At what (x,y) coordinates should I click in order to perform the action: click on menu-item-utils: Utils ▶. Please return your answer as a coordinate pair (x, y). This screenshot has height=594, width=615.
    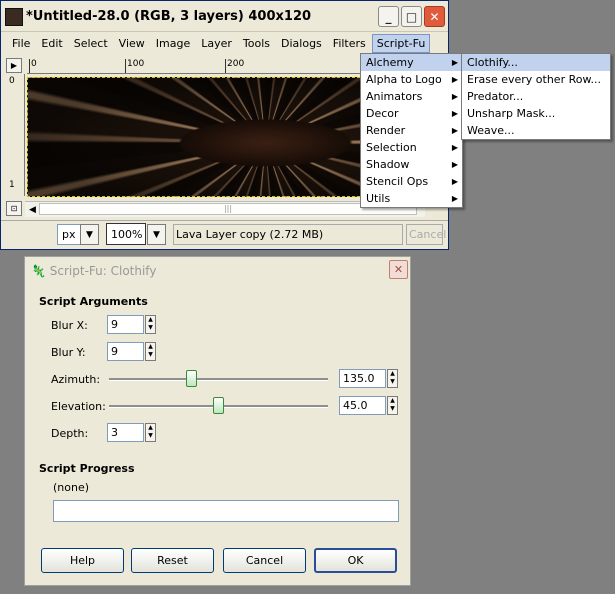
    Looking at the image, I should click on (411, 198).